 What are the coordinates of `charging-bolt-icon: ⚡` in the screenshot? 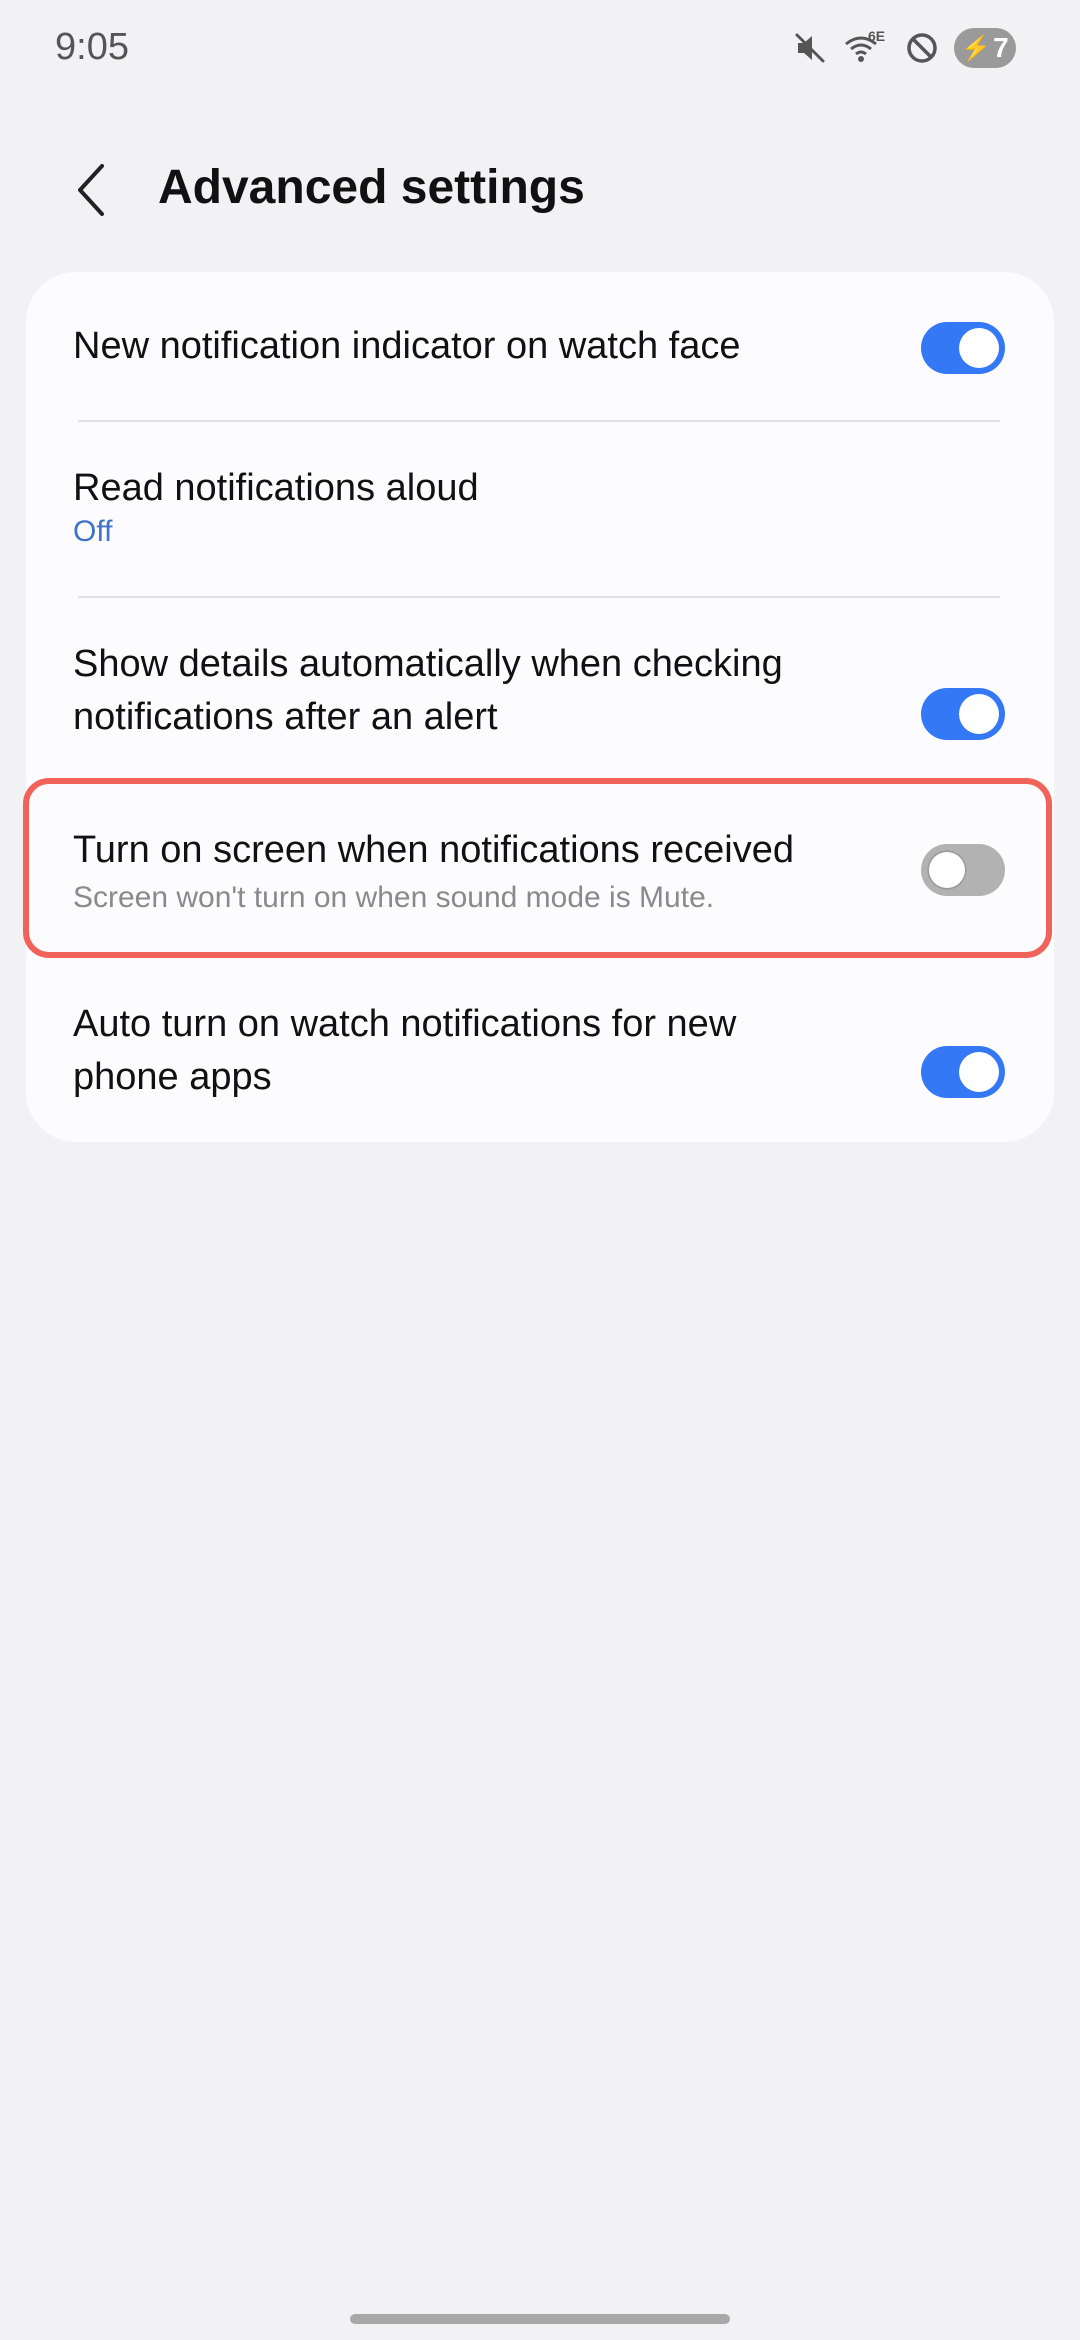 It's located at (976, 48).